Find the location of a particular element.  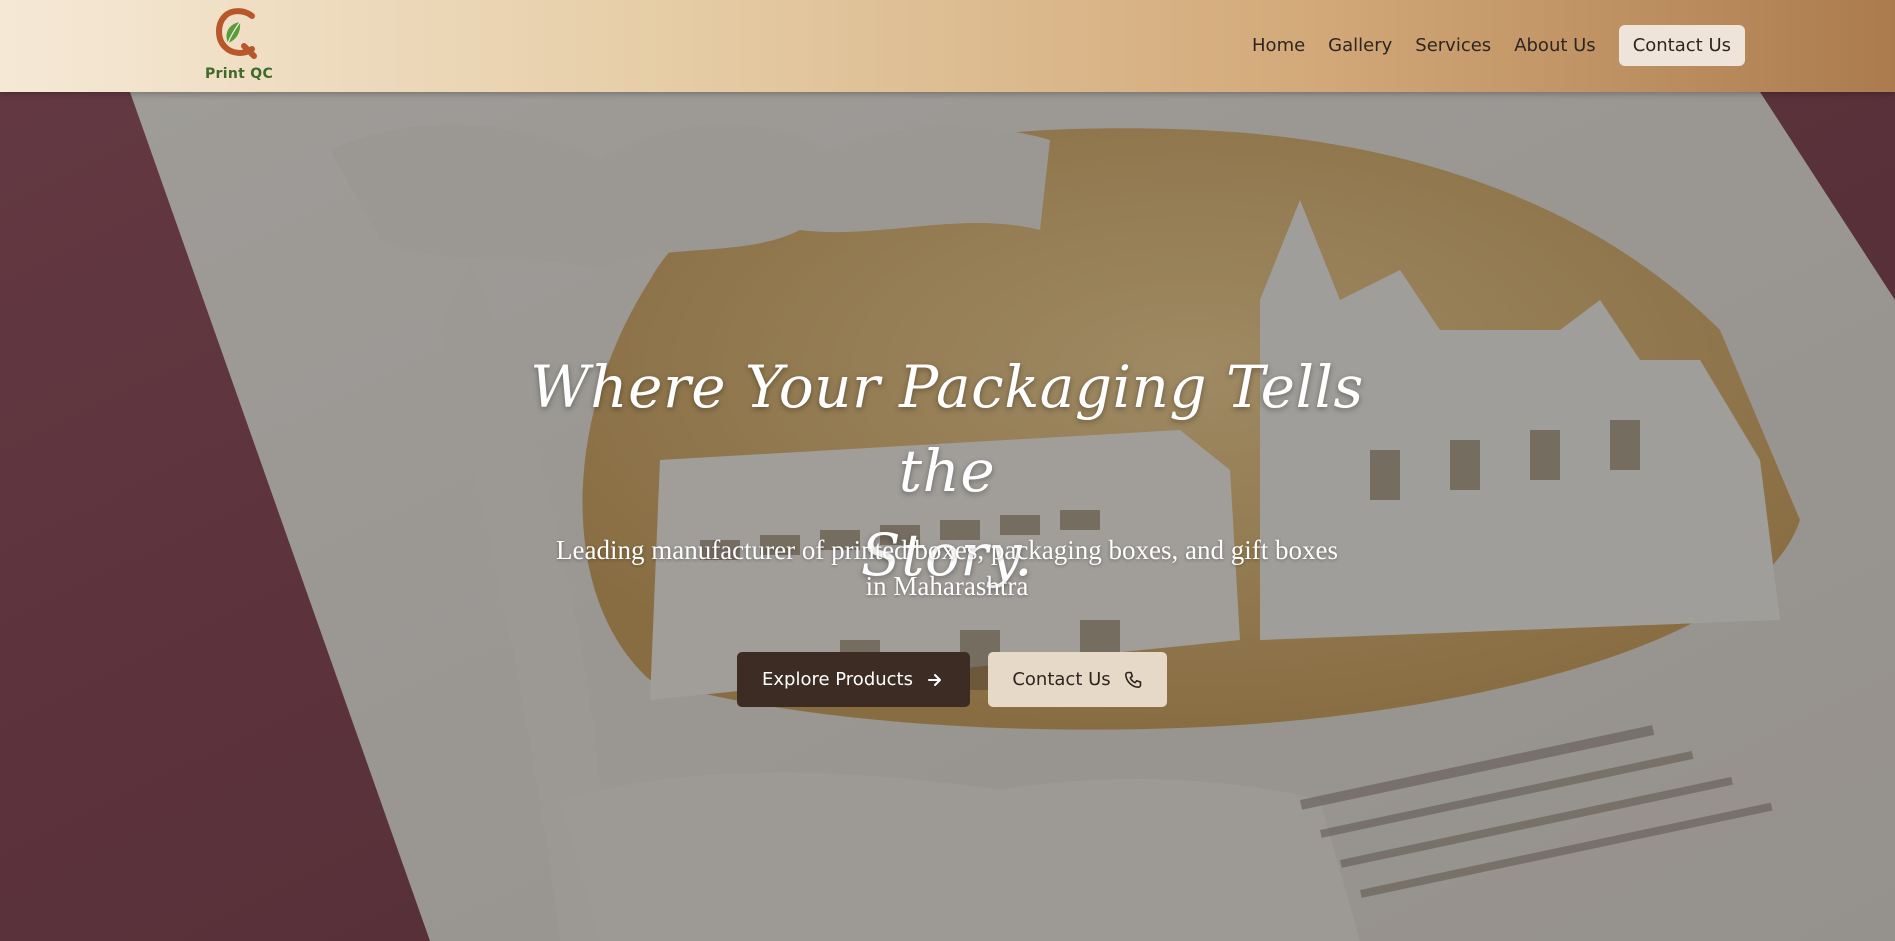

phone-icon is located at coordinates (1132, 679).